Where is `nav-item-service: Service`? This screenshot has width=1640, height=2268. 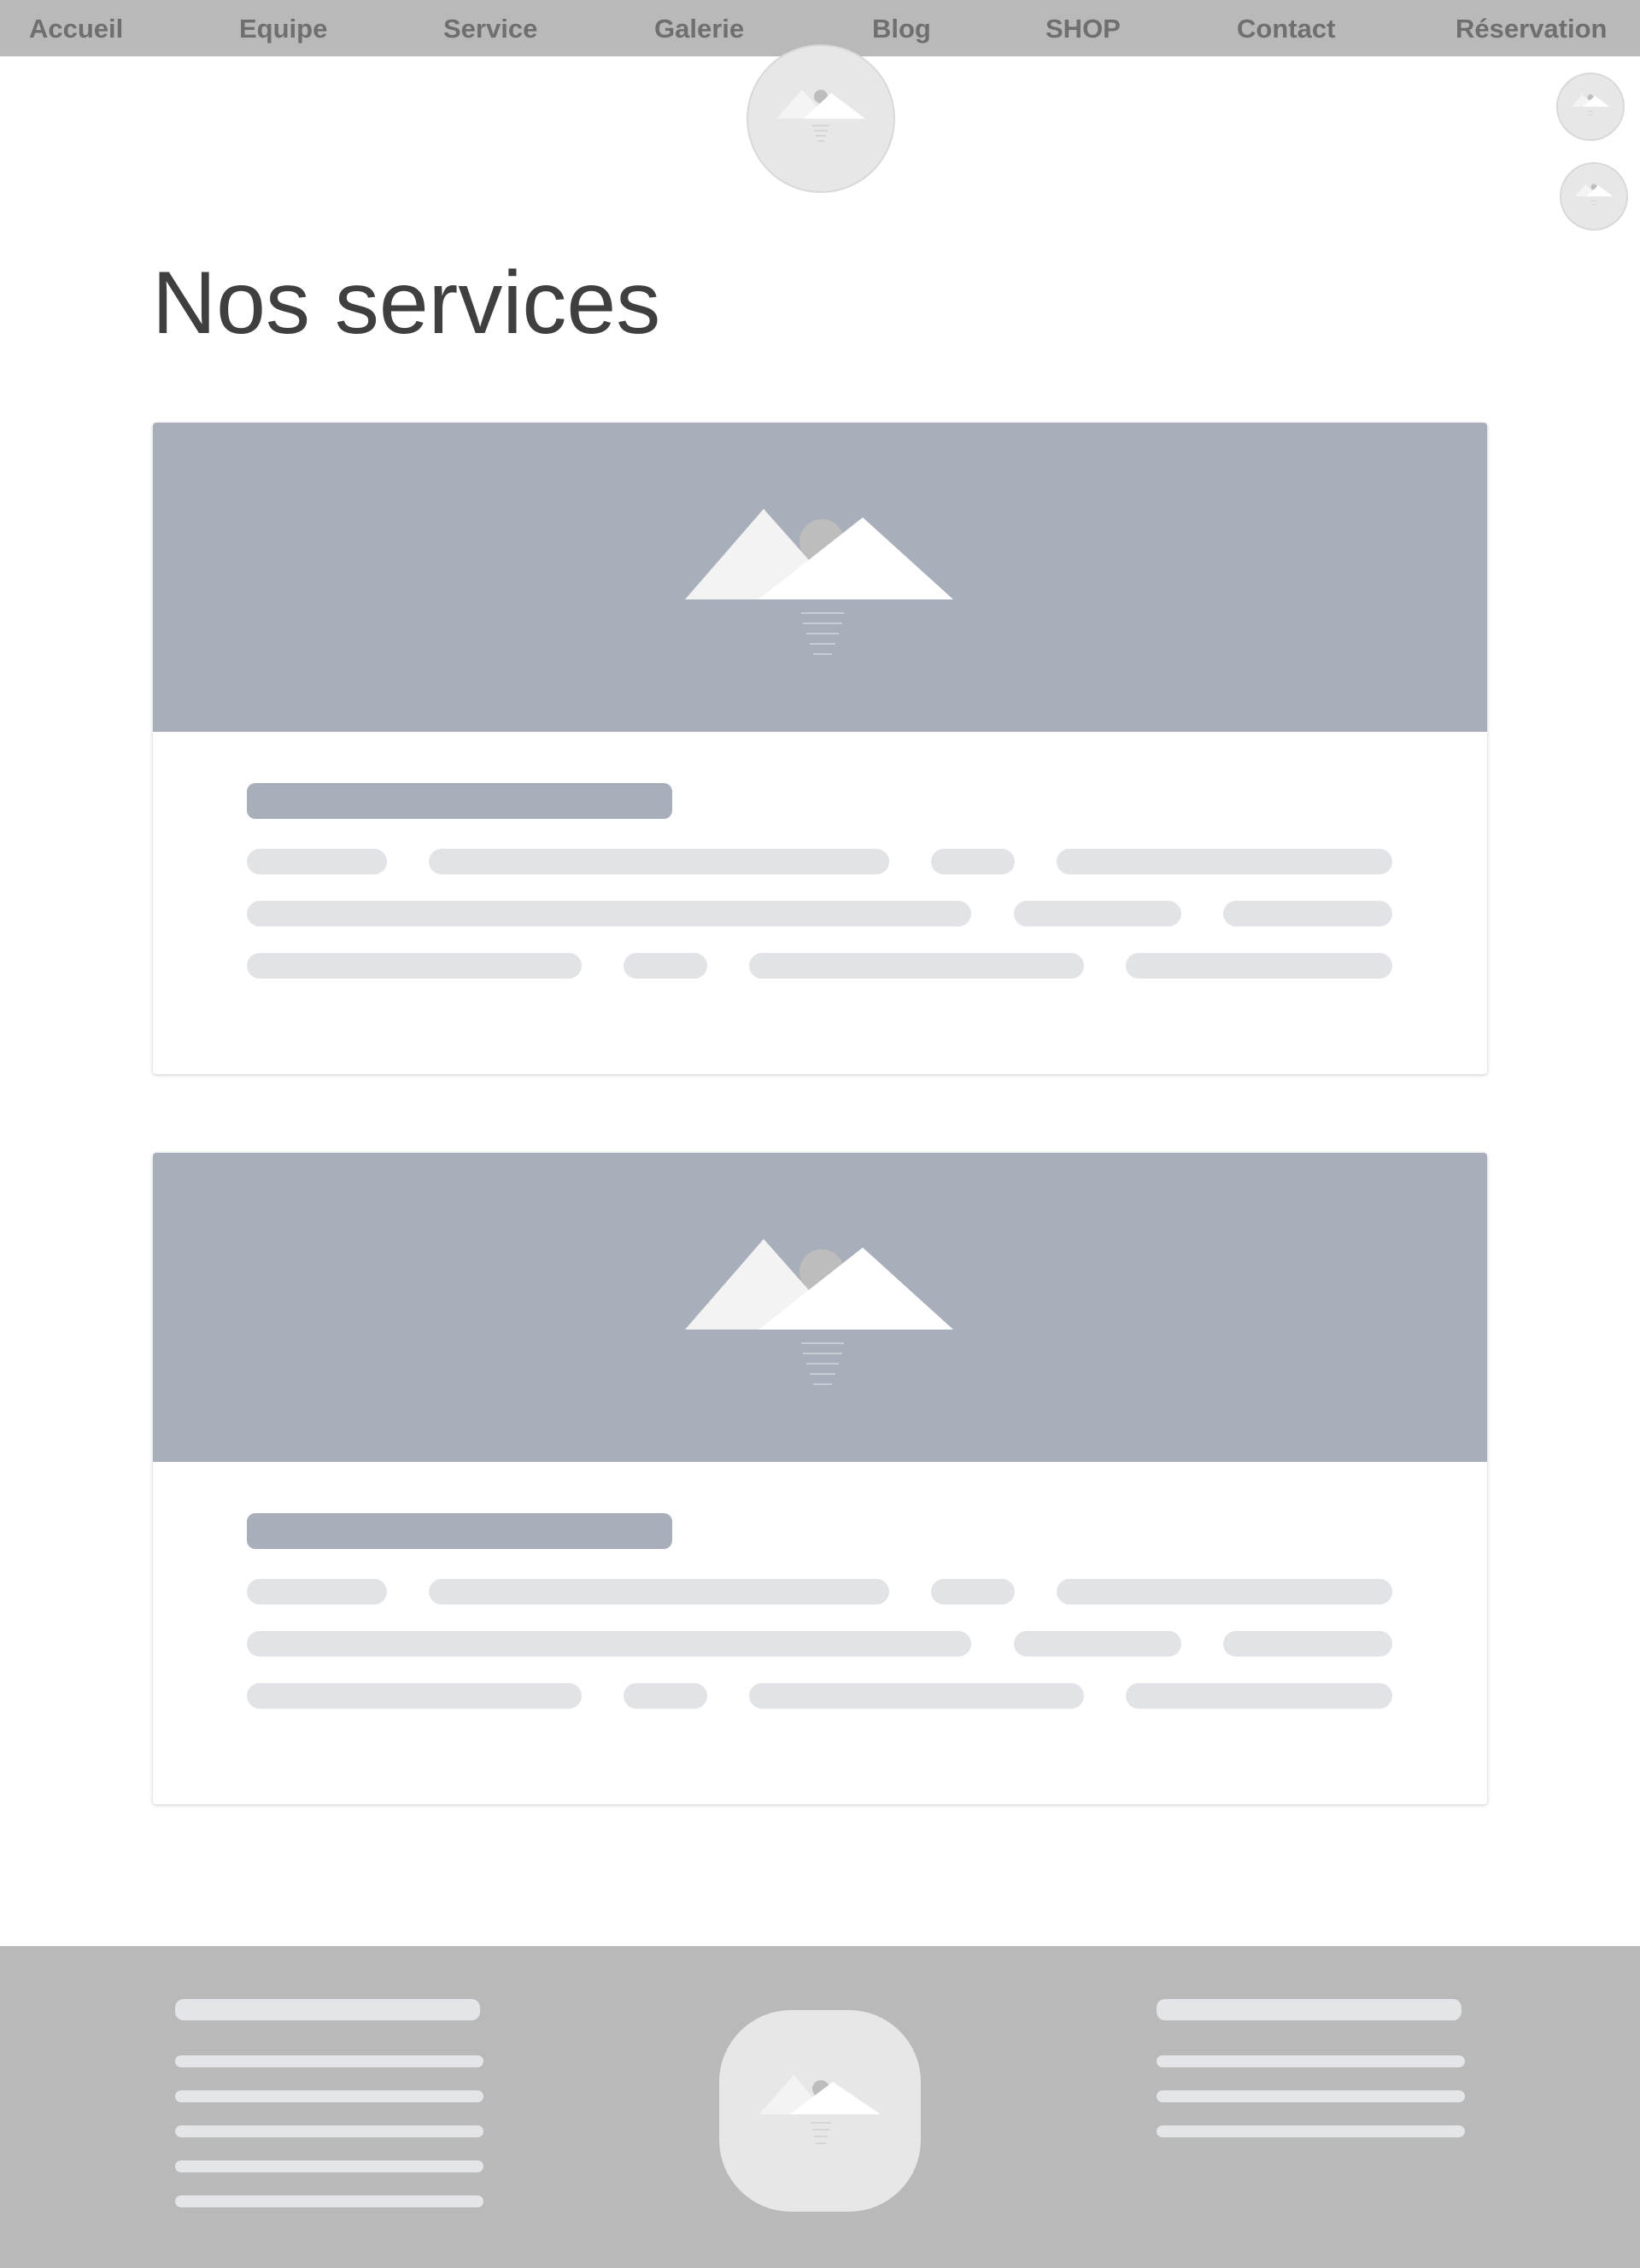 nav-item-service: Service is located at coordinates (490, 28).